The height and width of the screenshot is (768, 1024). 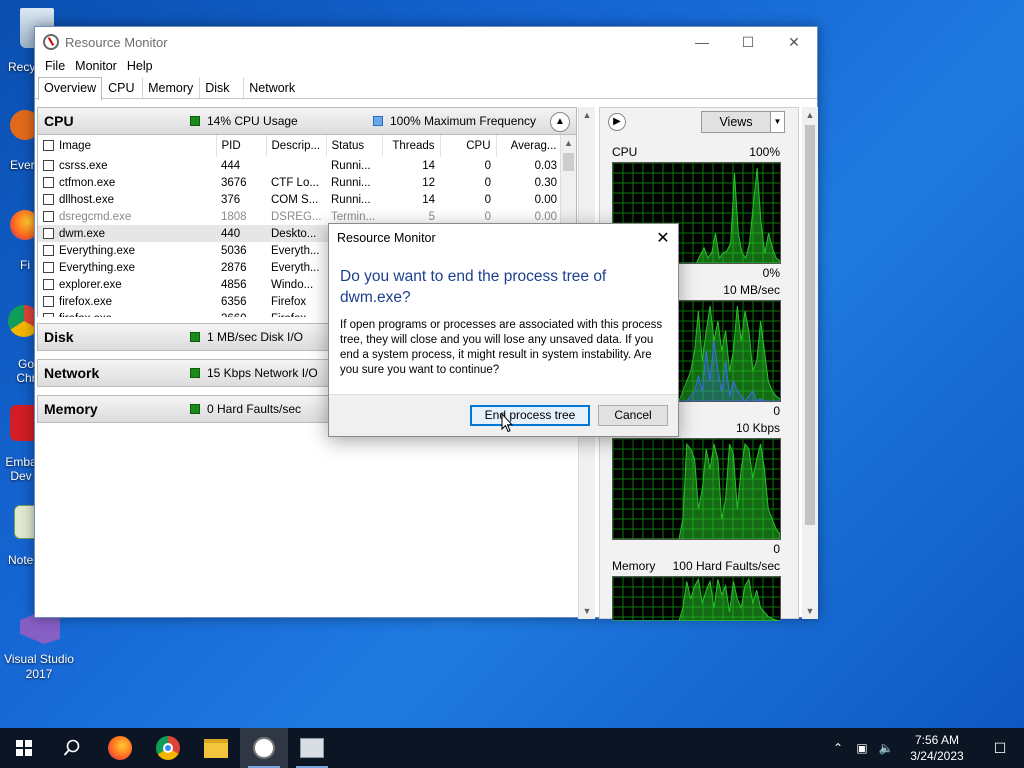 What do you see at coordinates (633, 415) in the screenshot?
I see `cancel-button: Cancel` at bounding box center [633, 415].